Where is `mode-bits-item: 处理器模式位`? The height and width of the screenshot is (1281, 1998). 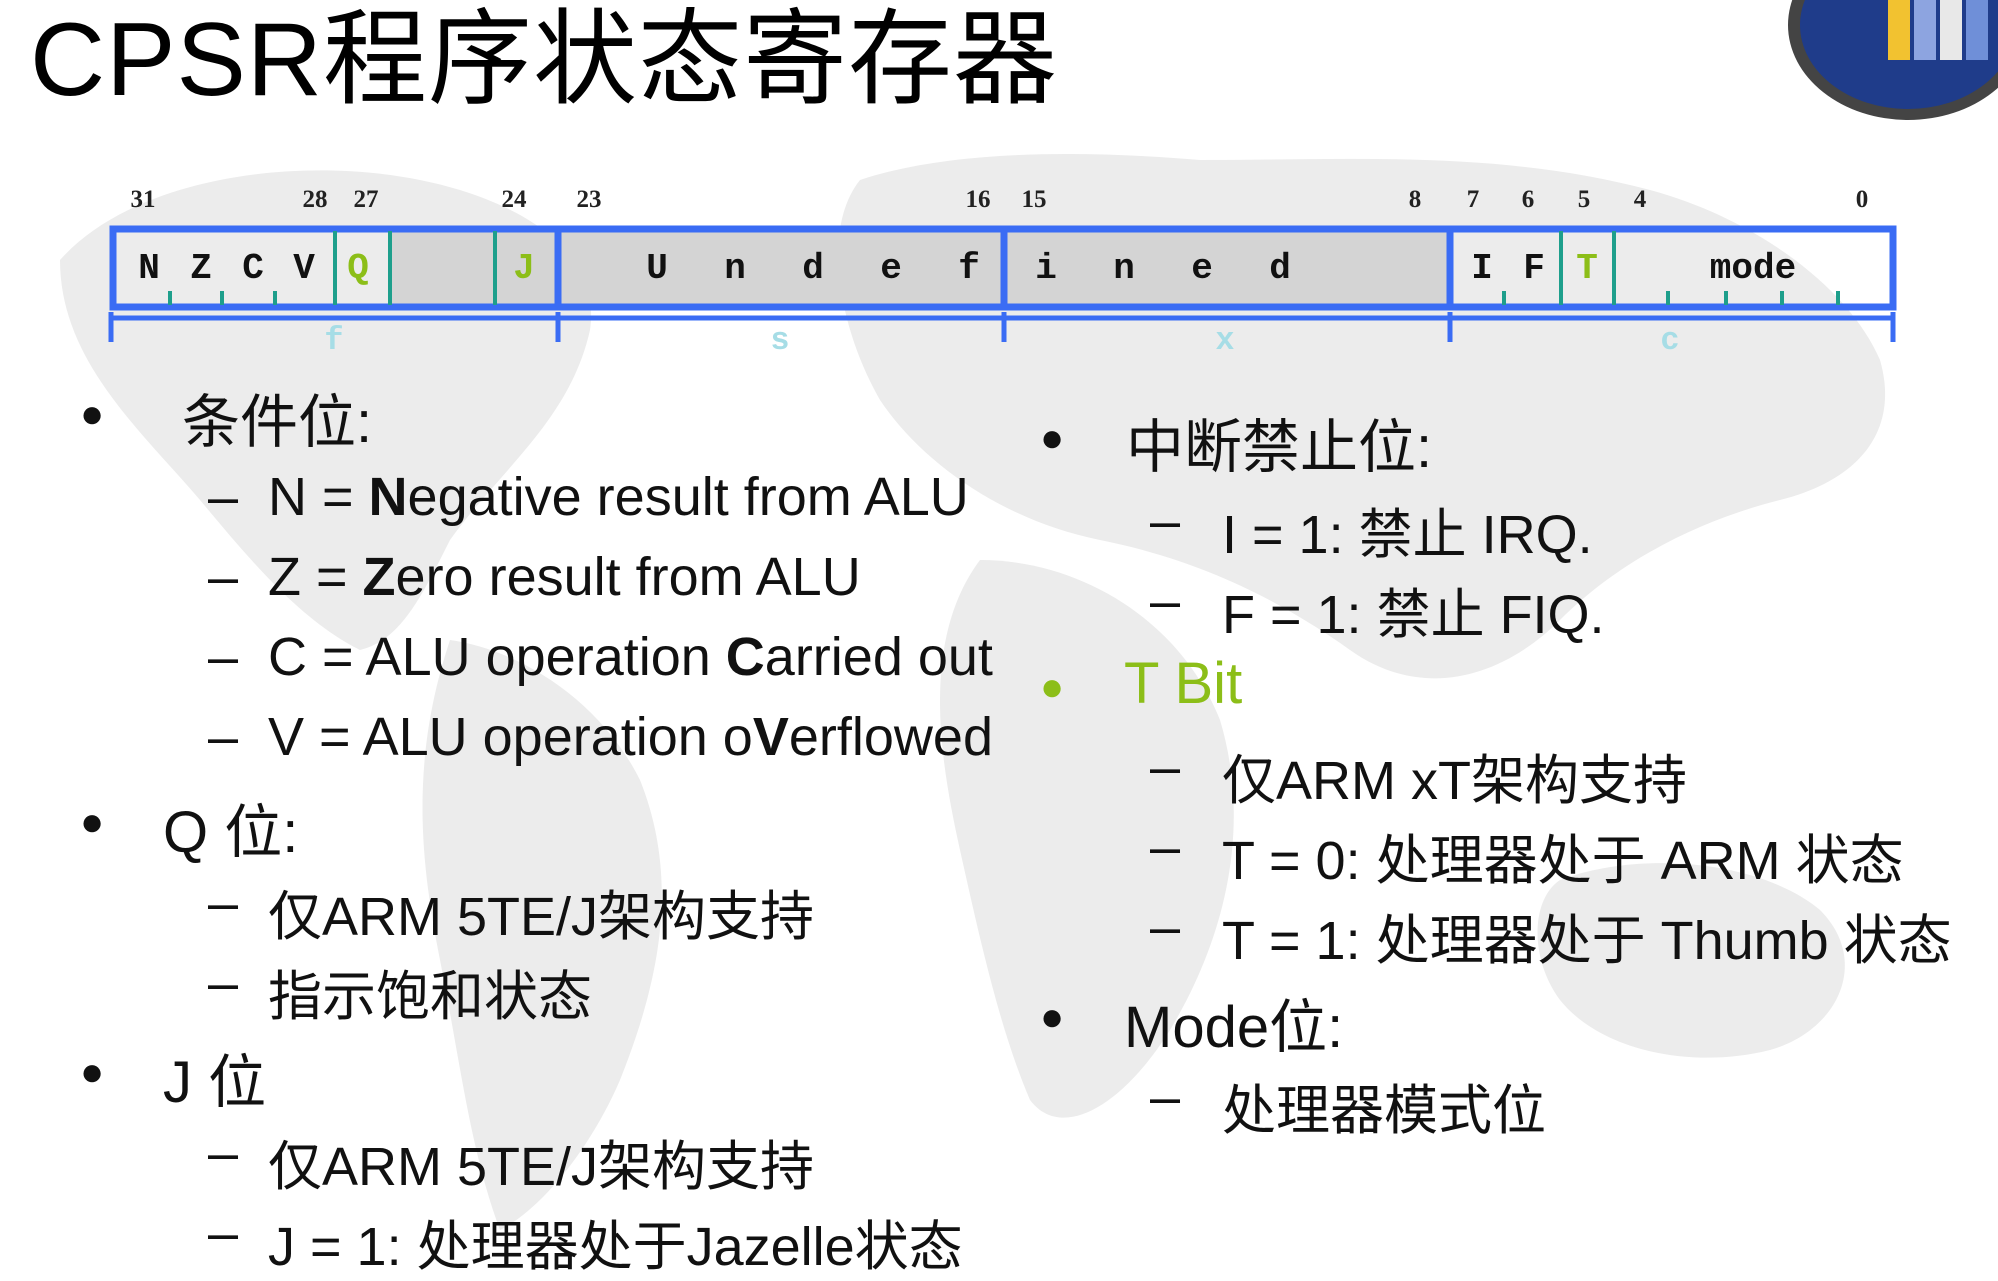 mode-bits-item: 处理器模式位 is located at coordinates (1384, 1111).